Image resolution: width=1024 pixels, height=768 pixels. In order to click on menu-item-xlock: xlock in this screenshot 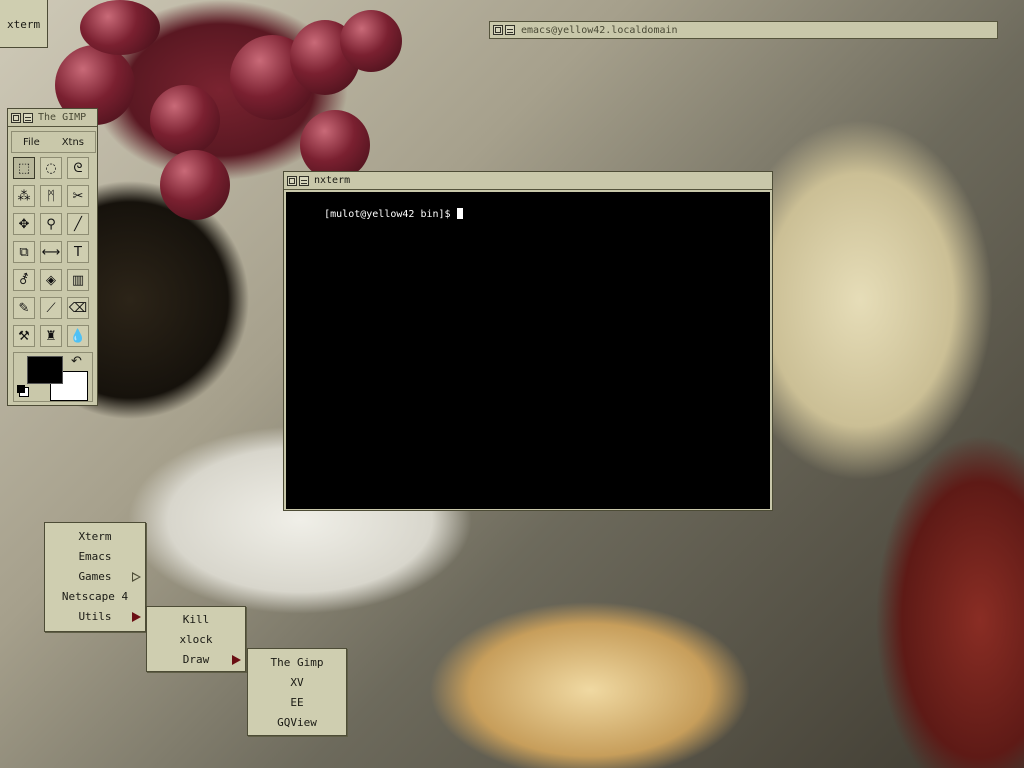, I will do `click(196, 640)`.